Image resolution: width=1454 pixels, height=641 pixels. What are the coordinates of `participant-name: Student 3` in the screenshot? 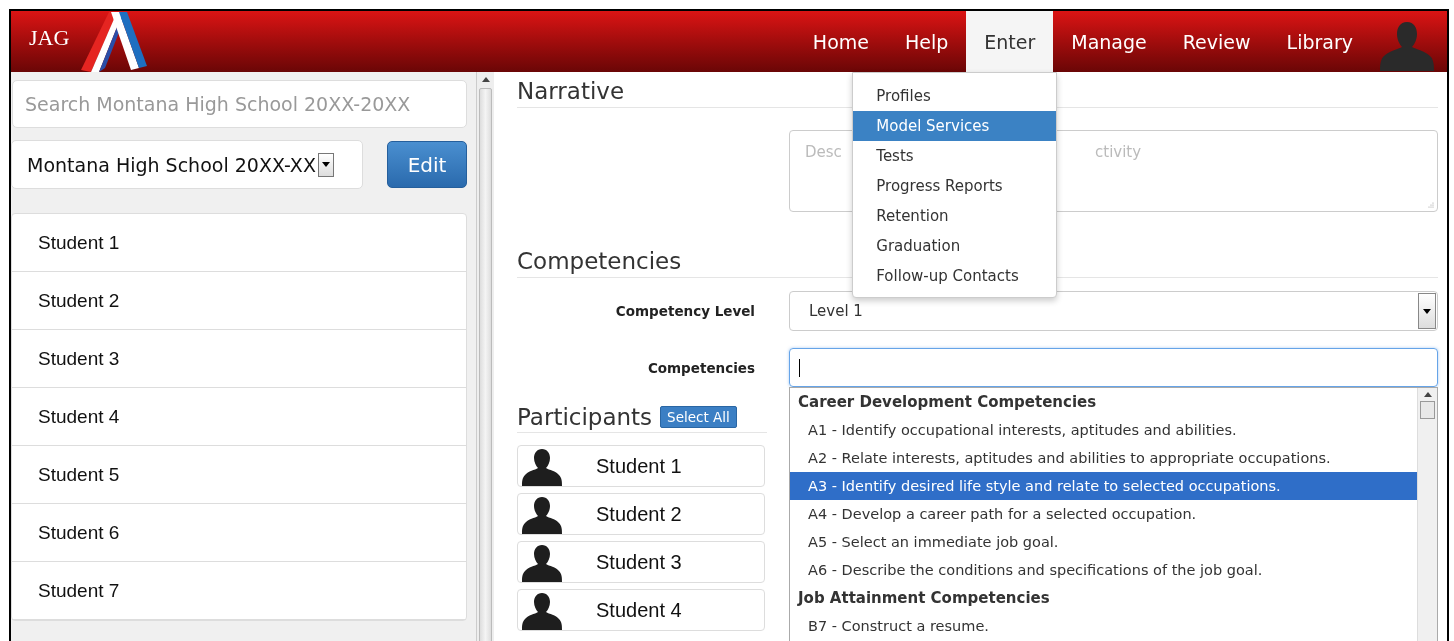 It's located at (639, 562).